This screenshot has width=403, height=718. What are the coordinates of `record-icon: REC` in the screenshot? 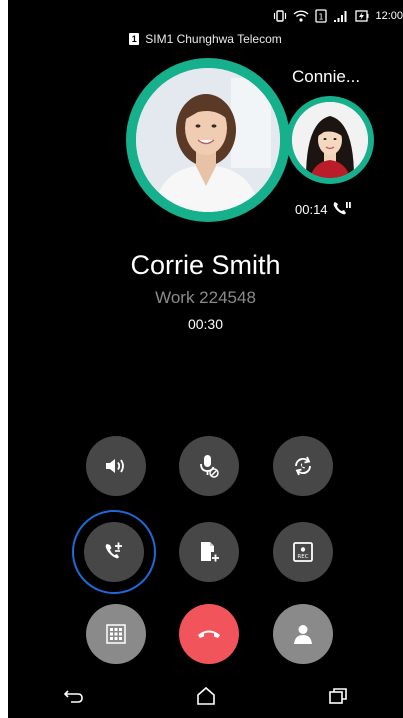 It's located at (303, 552).